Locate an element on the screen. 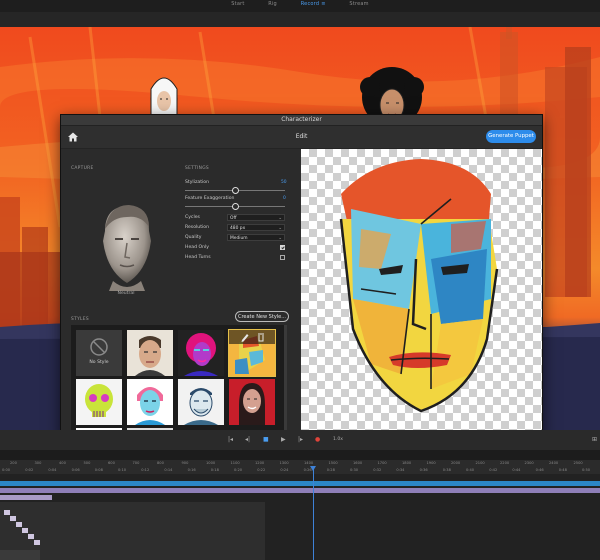  ruler-tick-label: 2500 is located at coordinates (578, 463).